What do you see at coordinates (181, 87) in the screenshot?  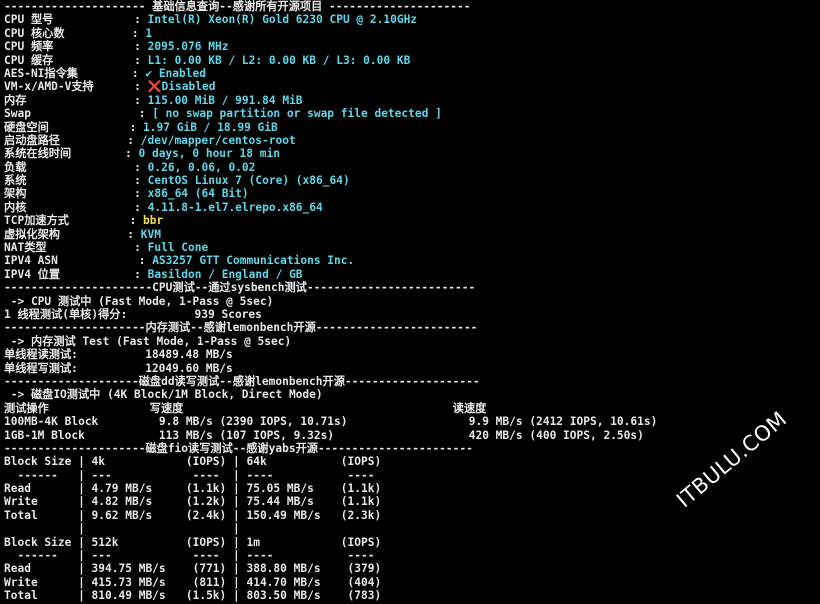 I see `info-value: ❌Disabled` at bounding box center [181, 87].